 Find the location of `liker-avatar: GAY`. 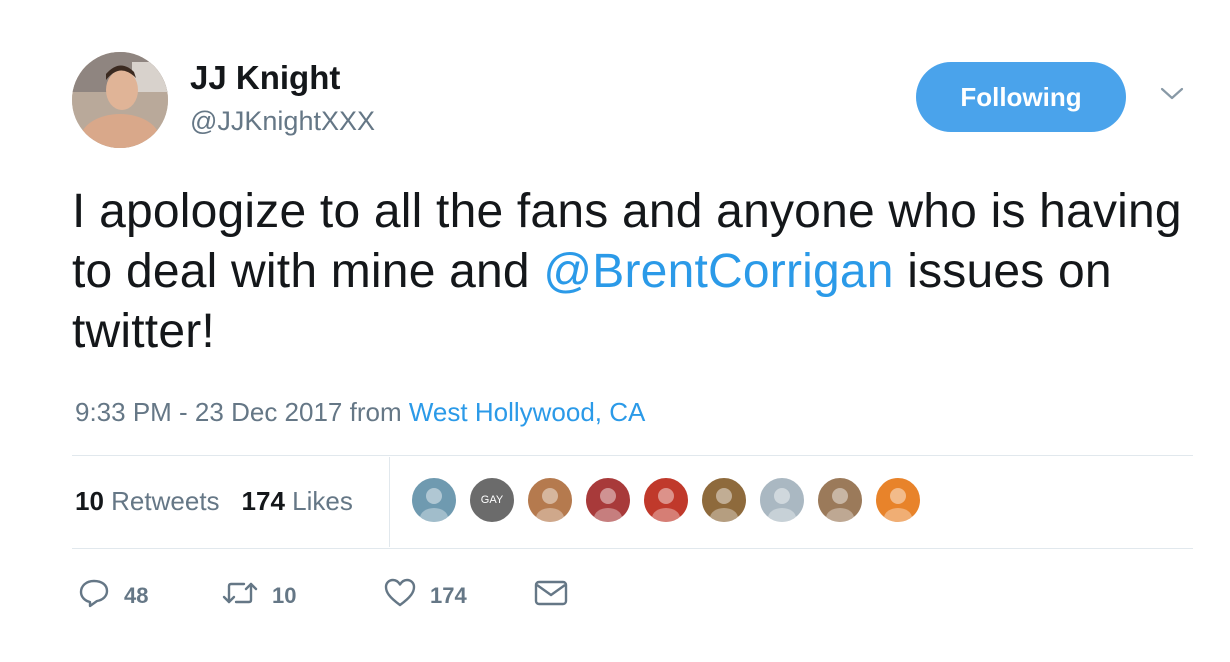

liker-avatar: GAY is located at coordinates (492, 500).